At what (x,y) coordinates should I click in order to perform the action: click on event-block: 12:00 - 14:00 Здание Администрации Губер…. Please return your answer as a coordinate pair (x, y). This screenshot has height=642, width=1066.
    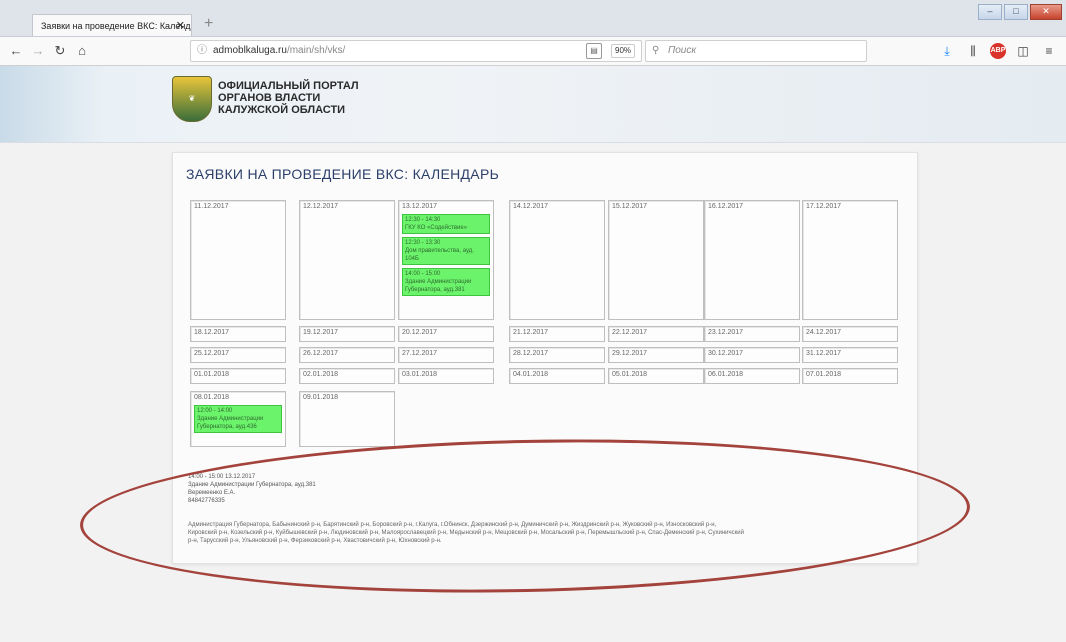
    Looking at the image, I should click on (238, 419).